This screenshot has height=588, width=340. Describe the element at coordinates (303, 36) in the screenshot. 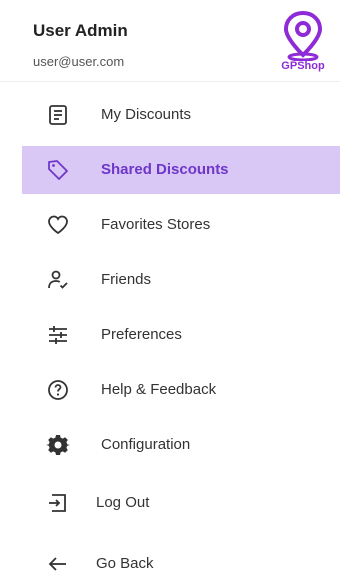

I see `location-pin-icon` at that location.